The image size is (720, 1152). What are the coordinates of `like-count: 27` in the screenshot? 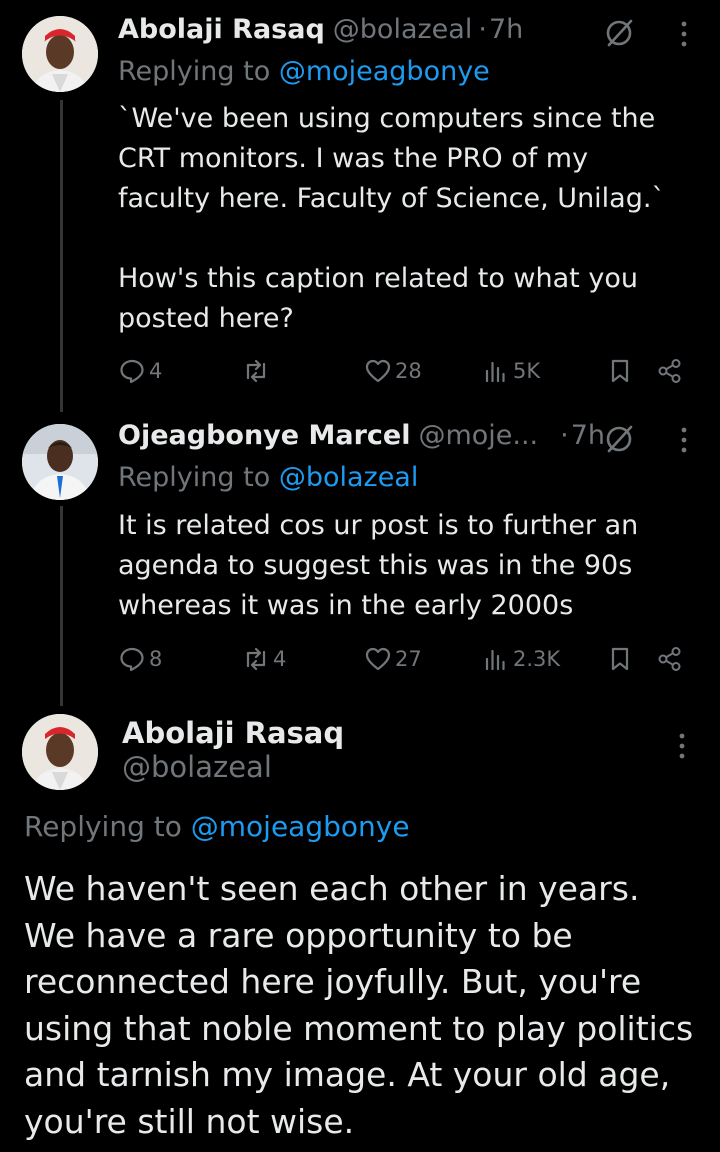 It's located at (408, 659).